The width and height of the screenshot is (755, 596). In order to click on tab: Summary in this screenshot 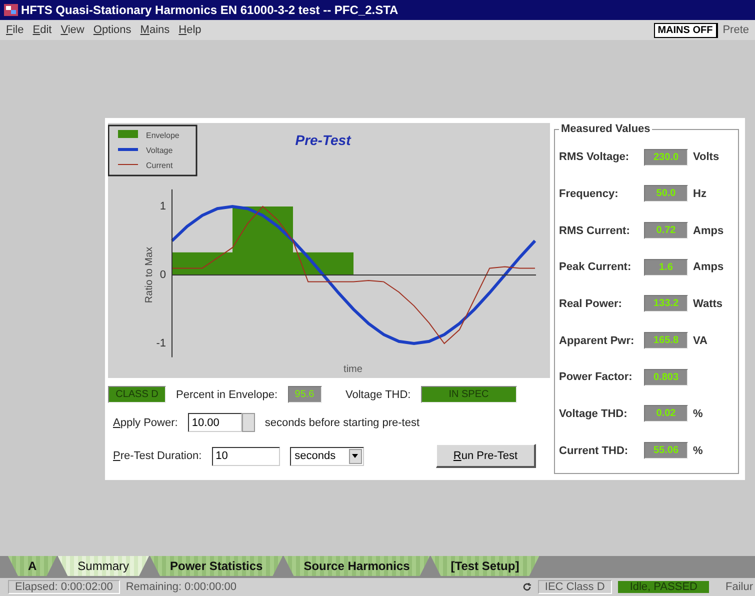, I will do `click(104, 566)`.